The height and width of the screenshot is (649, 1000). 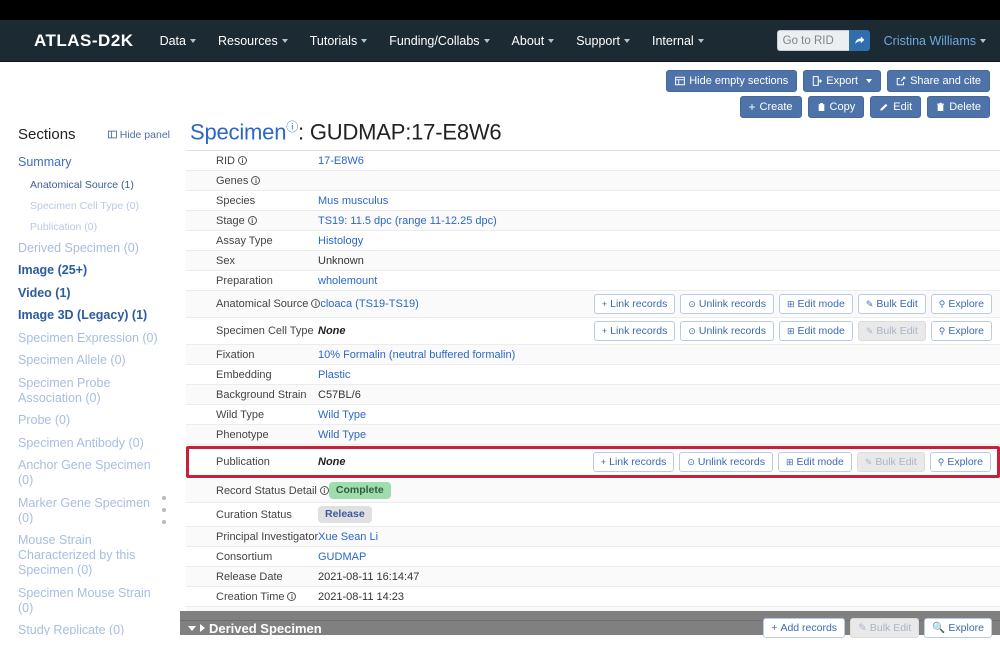 What do you see at coordinates (99, 511) in the screenshot?
I see `sidebar-item-marker-gene-specimen-0: Marker Gene Specimen (0)` at bounding box center [99, 511].